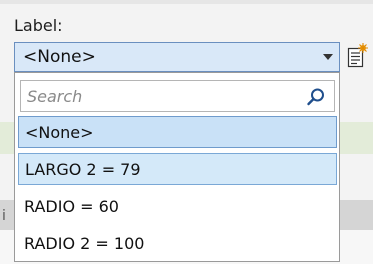 This screenshot has height=264, width=373. I want to click on background-text-fragment: i, so click(4, 216).